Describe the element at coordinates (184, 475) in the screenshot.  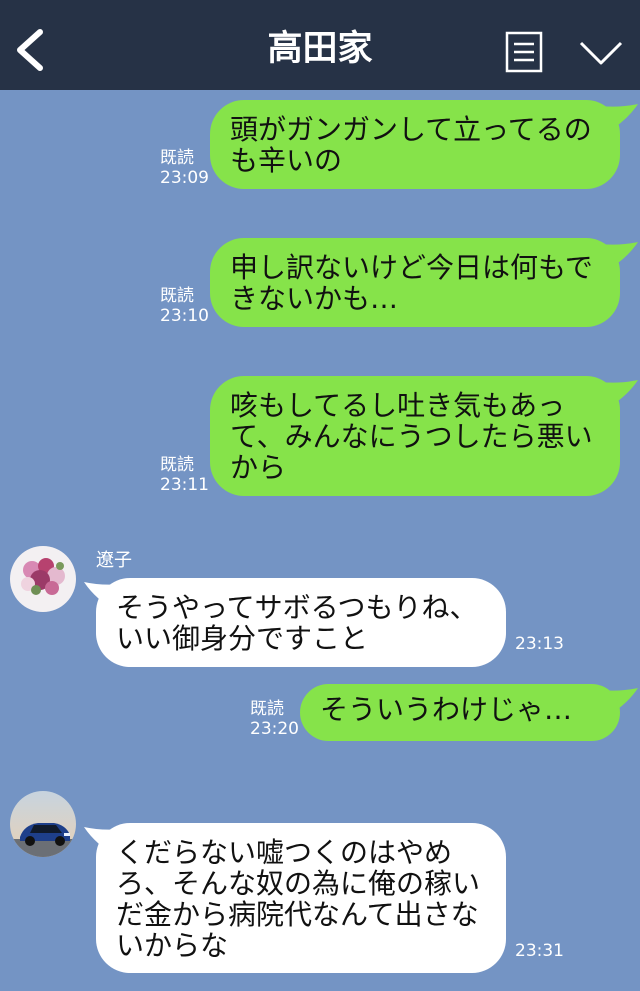
I see `read-receipt: 既読 23:11` at that location.